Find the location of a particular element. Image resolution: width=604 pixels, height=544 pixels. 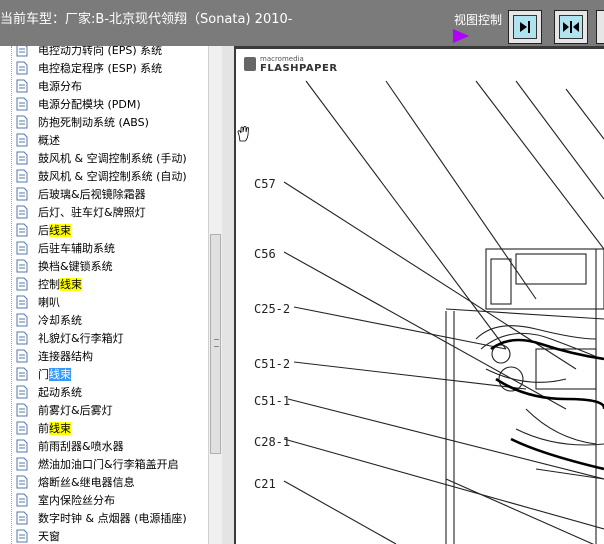

sidebar-item-label: 连接器结构 is located at coordinates (65, 356).